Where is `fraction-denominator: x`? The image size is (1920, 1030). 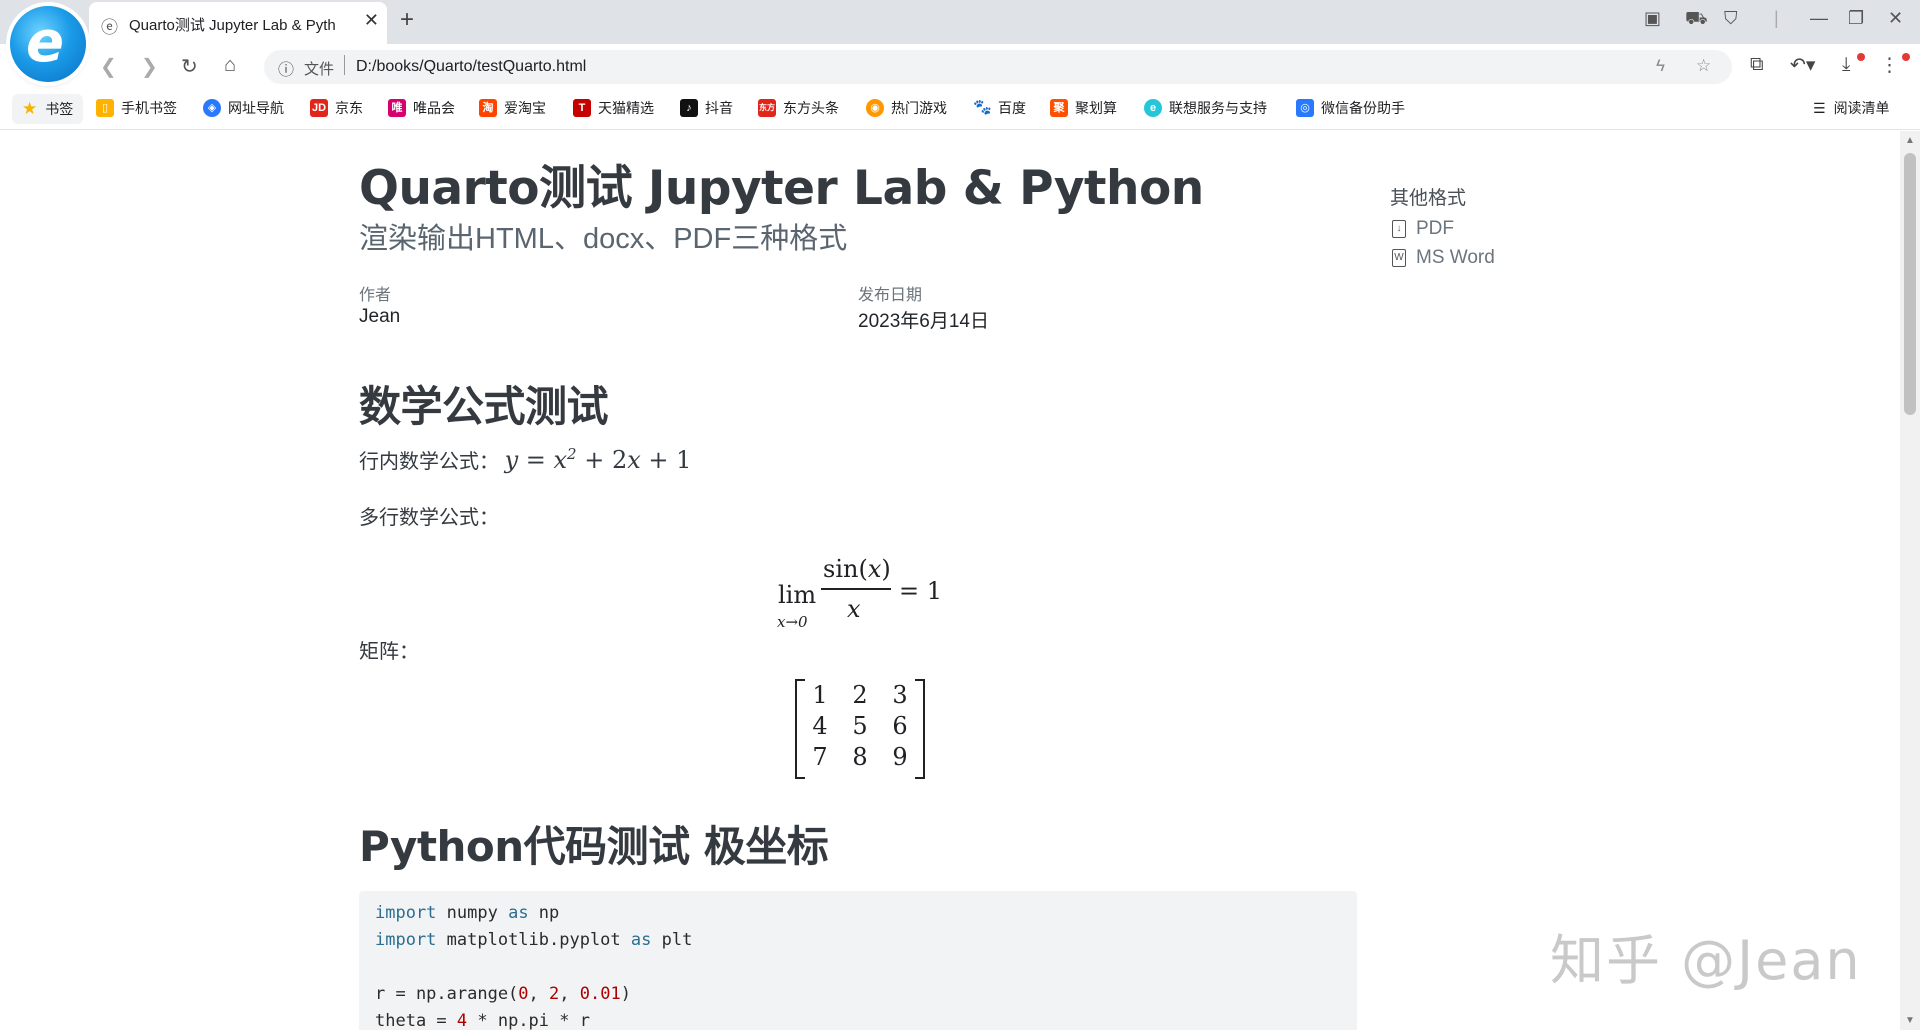 fraction-denominator: x is located at coordinates (854, 609).